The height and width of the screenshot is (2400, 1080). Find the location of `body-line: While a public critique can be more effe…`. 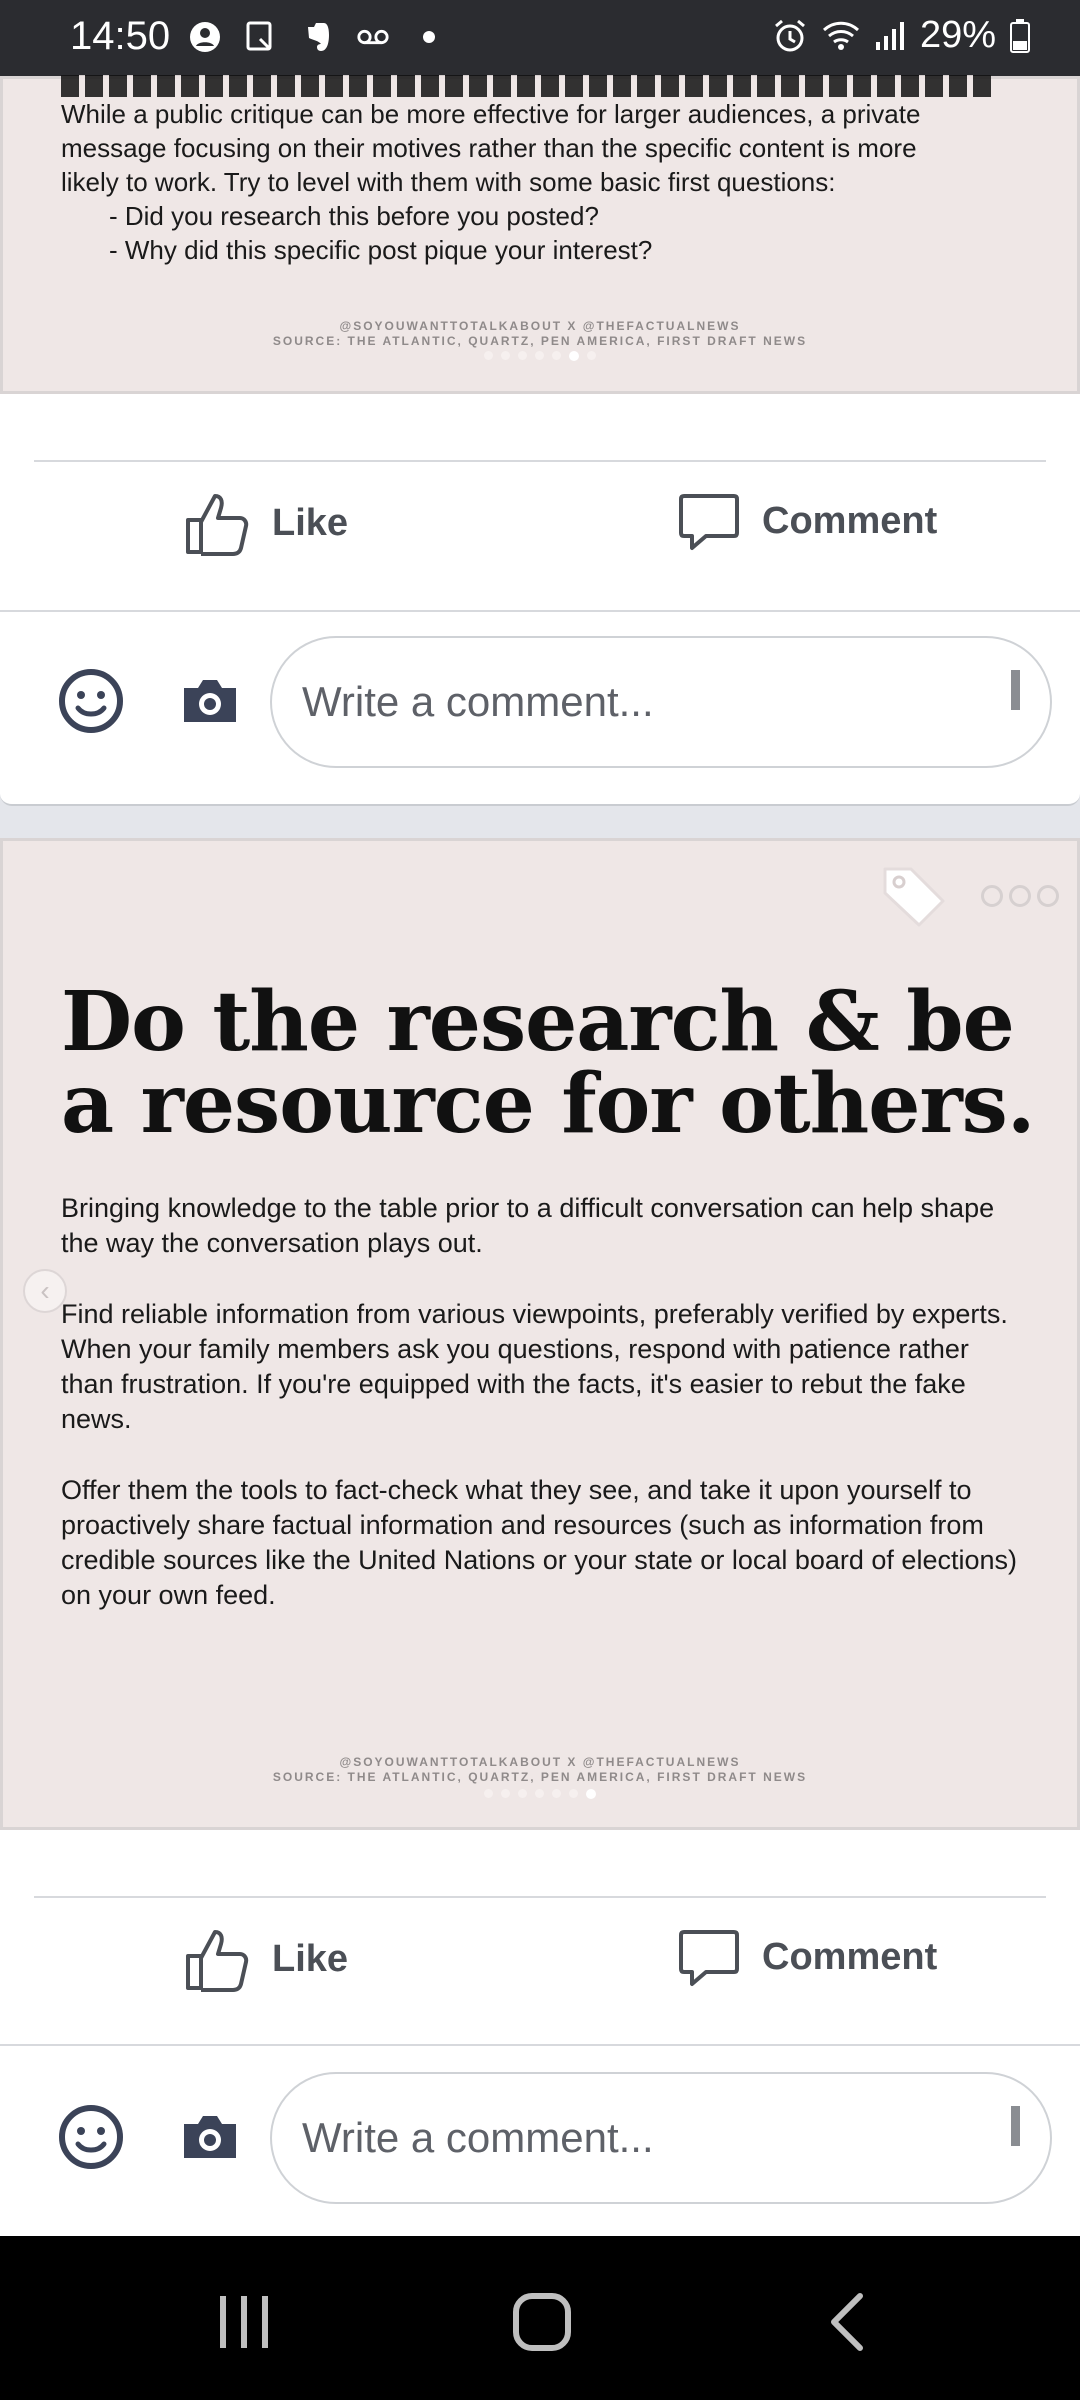

body-line: While a public critique can be more effe… is located at coordinates (491, 114).